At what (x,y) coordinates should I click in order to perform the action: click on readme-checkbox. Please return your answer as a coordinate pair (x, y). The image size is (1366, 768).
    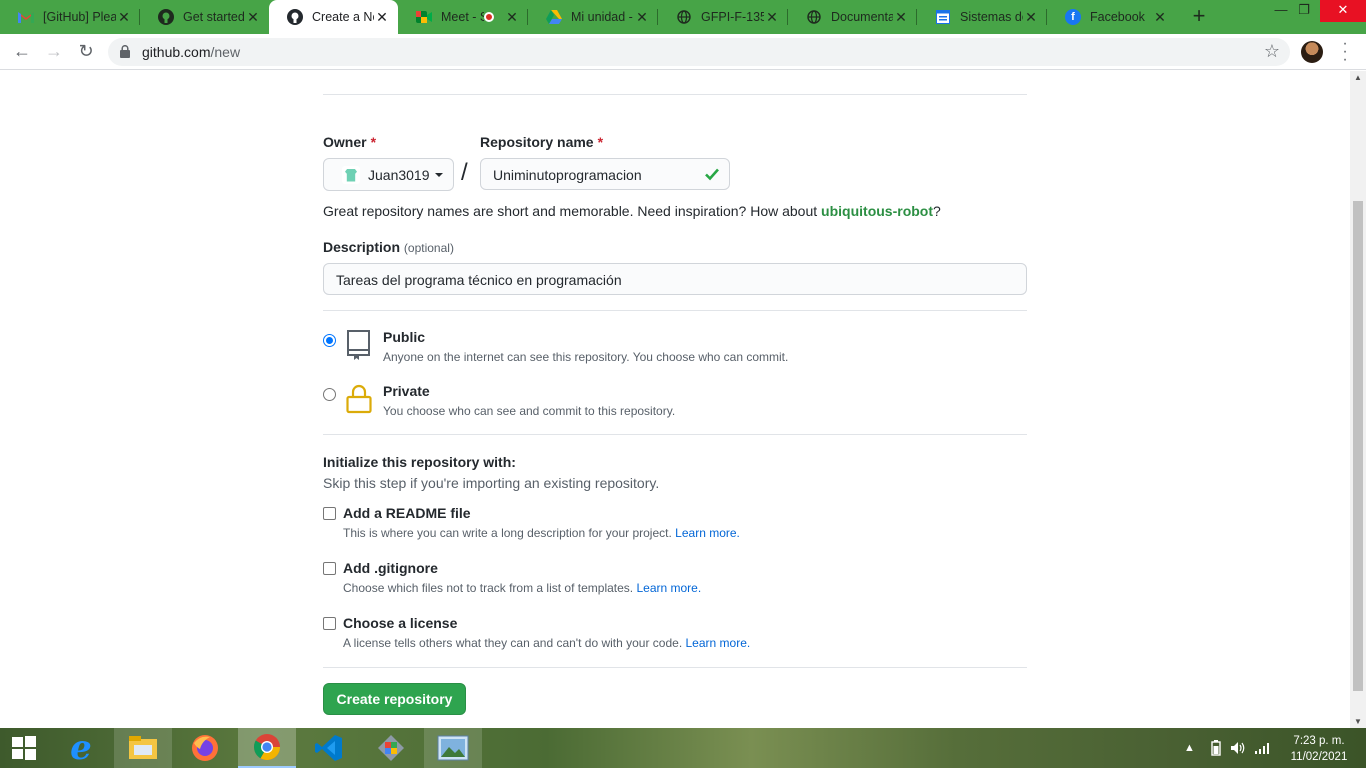
    Looking at the image, I should click on (329, 513).